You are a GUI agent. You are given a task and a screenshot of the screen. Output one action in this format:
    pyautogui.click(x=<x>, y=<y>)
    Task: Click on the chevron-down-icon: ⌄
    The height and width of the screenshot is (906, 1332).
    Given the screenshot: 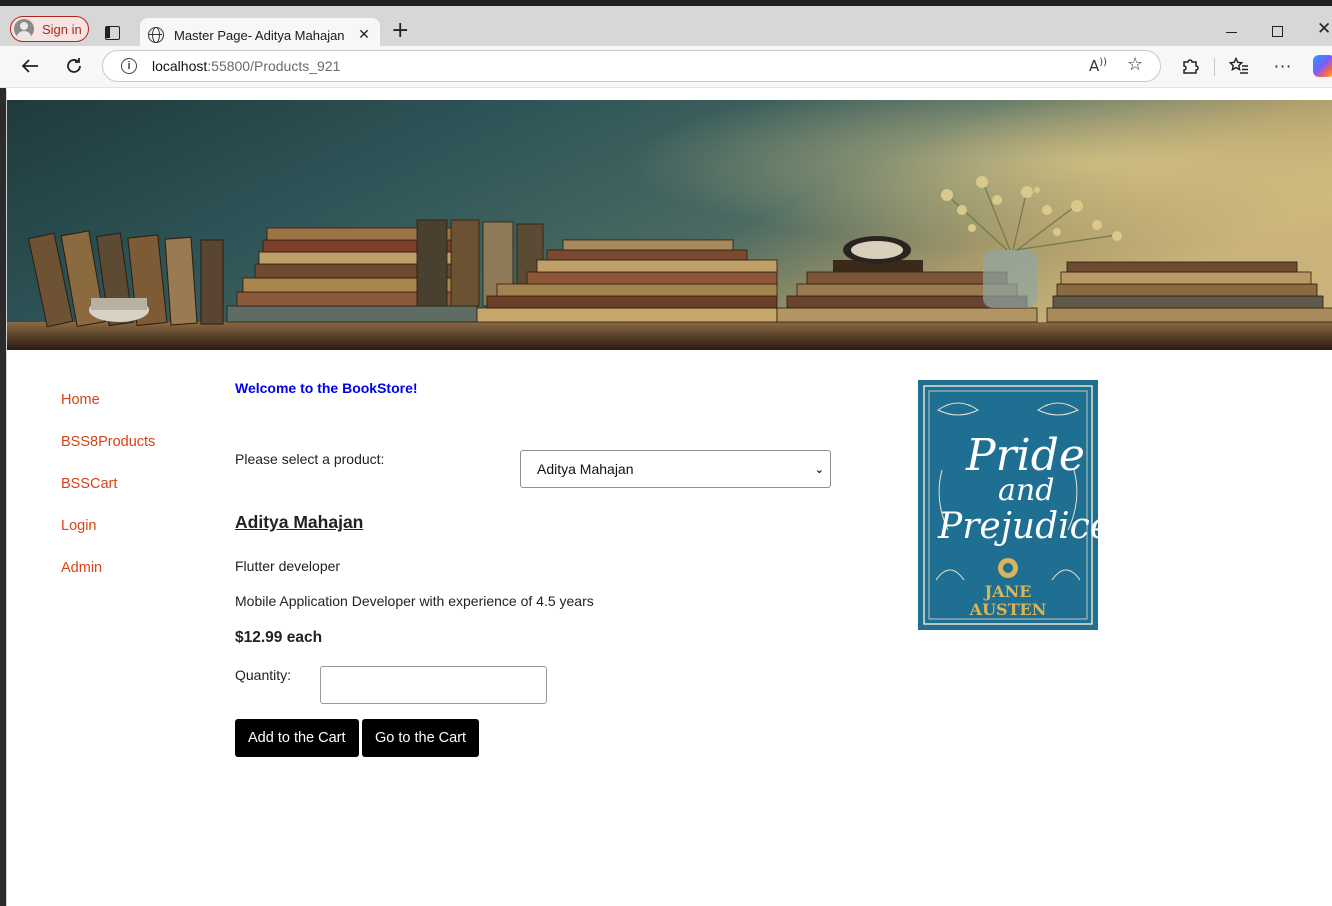 What is the action you would take?
    pyautogui.click(x=819, y=469)
    